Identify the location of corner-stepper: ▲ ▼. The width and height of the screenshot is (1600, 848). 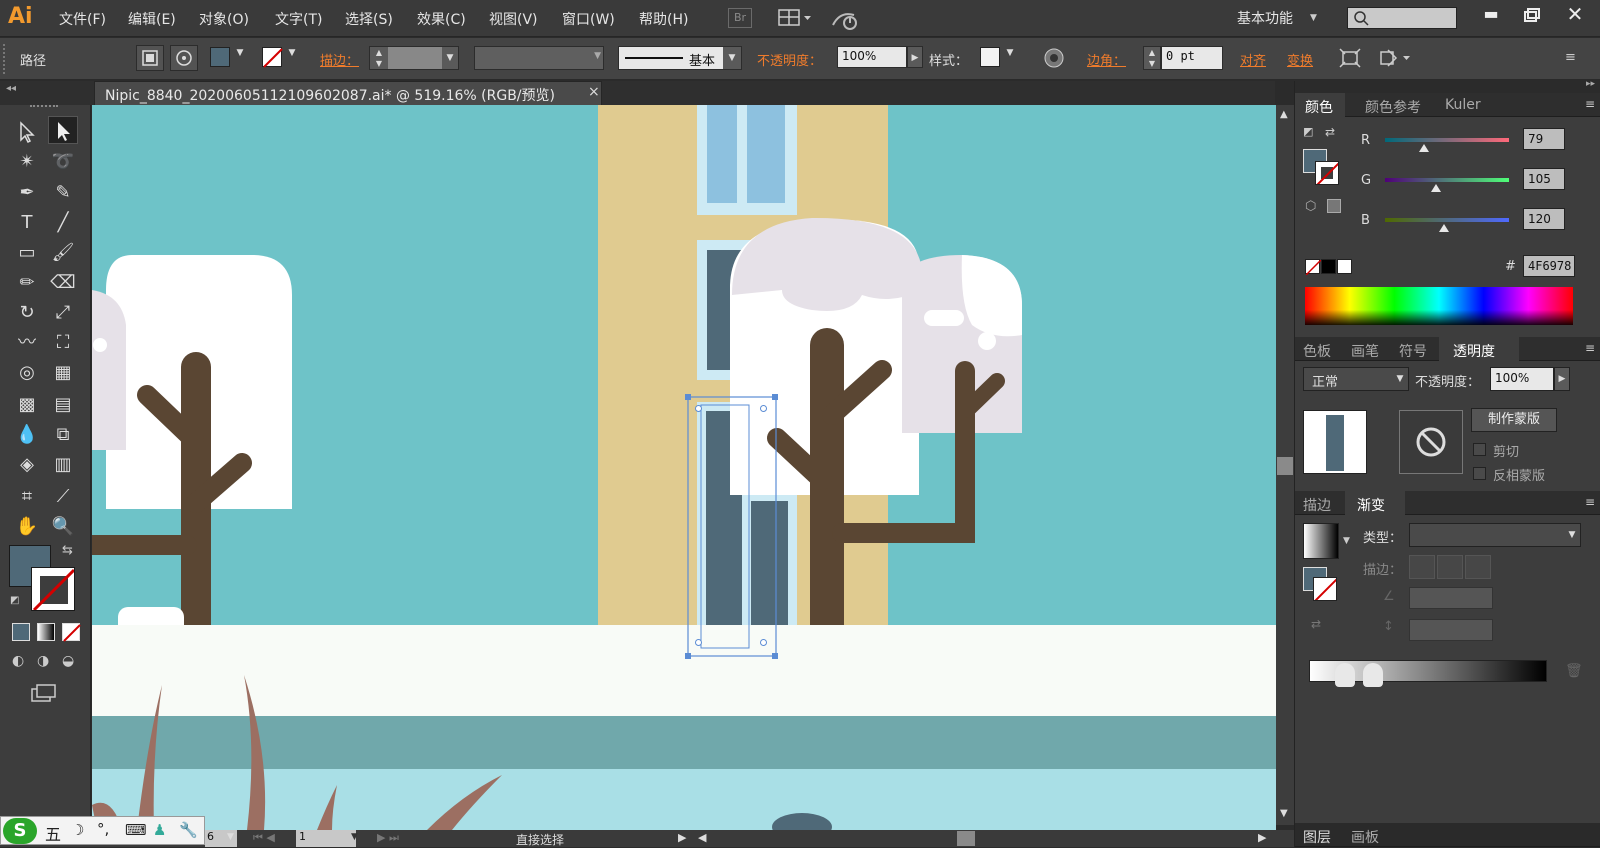
(1152, 58).